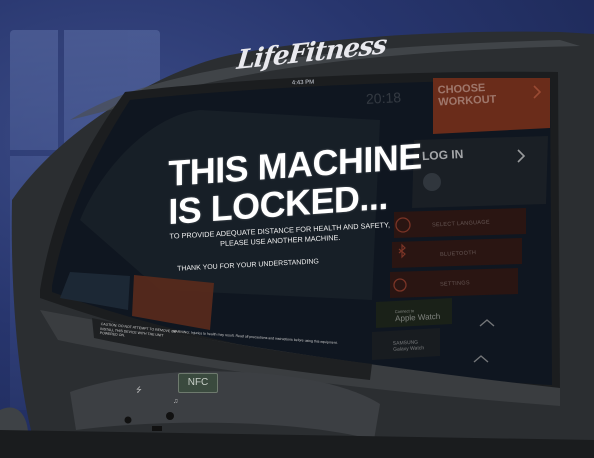 The image size is (594, 458). I want to click on nfc-reader: NFC, so click(198, 383).